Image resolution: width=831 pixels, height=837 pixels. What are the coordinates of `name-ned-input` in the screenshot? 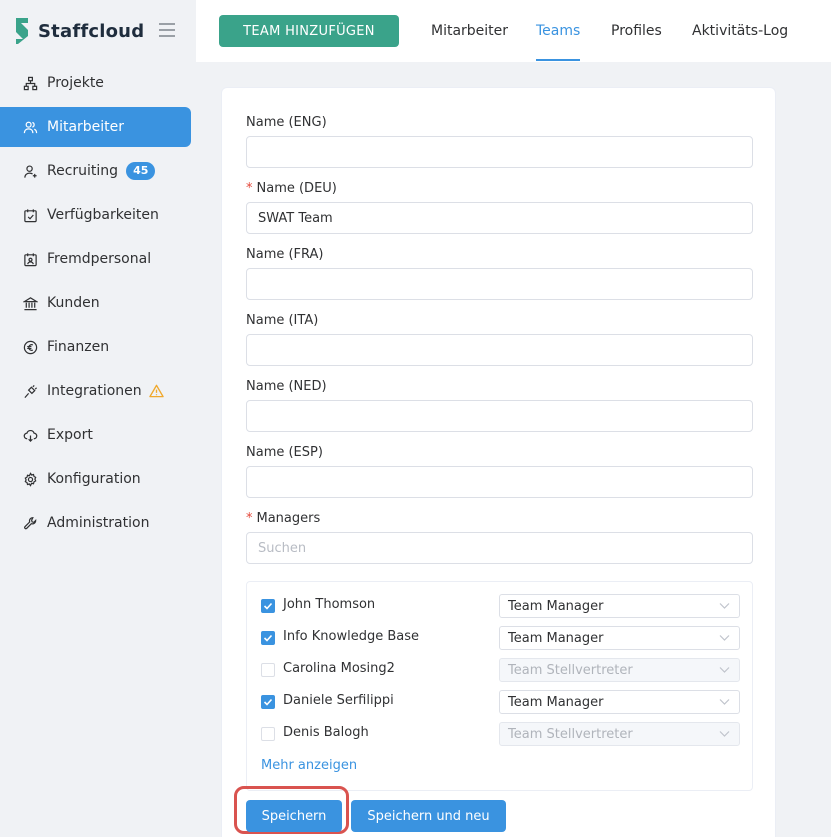 It's located at (499, 416).